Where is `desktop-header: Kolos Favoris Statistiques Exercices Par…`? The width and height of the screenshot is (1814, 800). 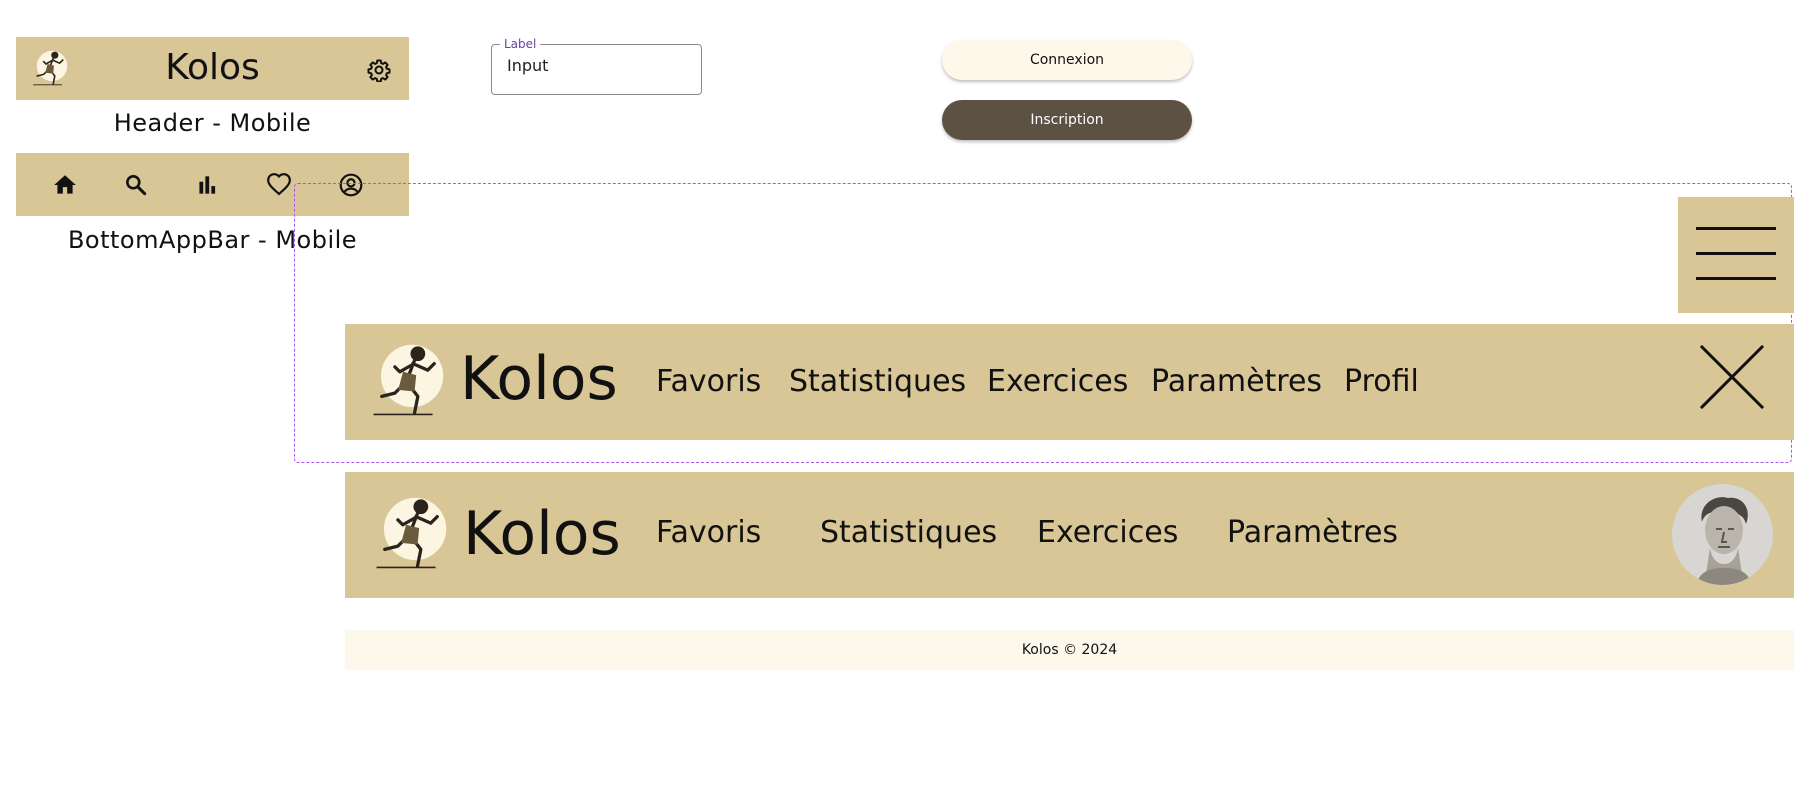 desktop-header: Kolos Favoris Statistiques Exercices Par… is located at coordinates (1069, 535).